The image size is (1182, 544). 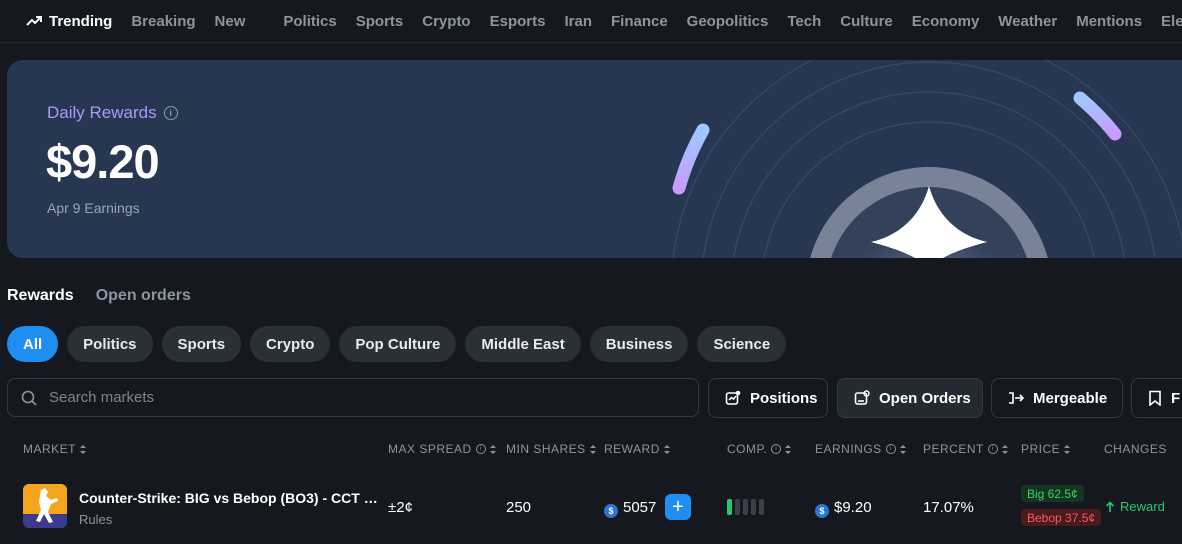 I want to click on bookmark-filter-button: F, so click(x=1156, y=398).